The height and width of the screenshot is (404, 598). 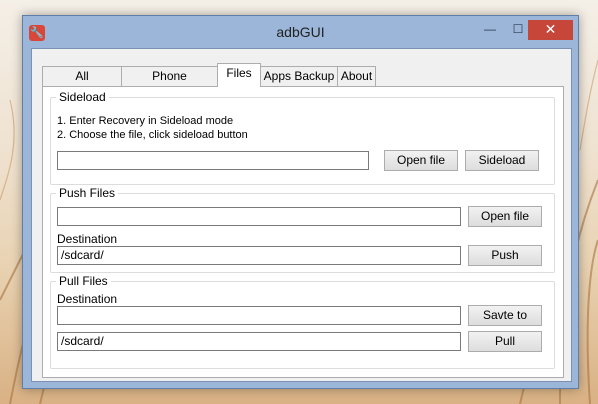 What do you see at coordinates (421, 160) in the screenshot?
I see `sideload-open-file-button: Open file` at bounding box center [421, 160].